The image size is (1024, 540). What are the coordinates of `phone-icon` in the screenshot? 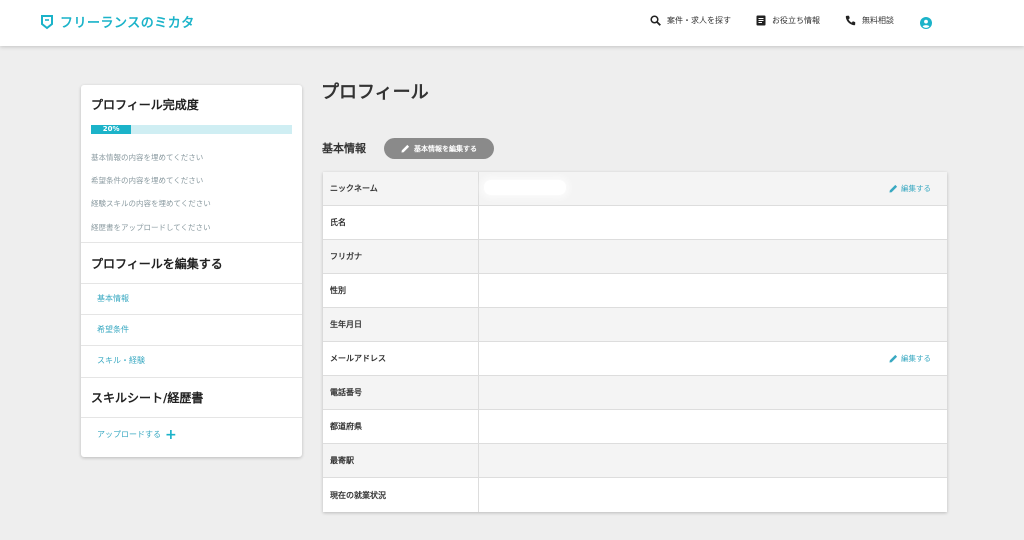 It's located at (850, 20).